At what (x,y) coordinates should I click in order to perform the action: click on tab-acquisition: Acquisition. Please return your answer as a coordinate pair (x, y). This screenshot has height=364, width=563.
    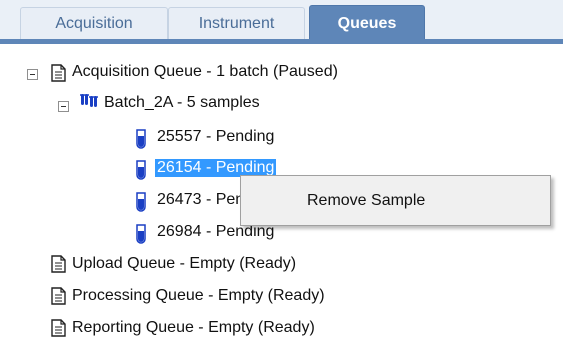
    Looking at the image, I should click on (94, 23).